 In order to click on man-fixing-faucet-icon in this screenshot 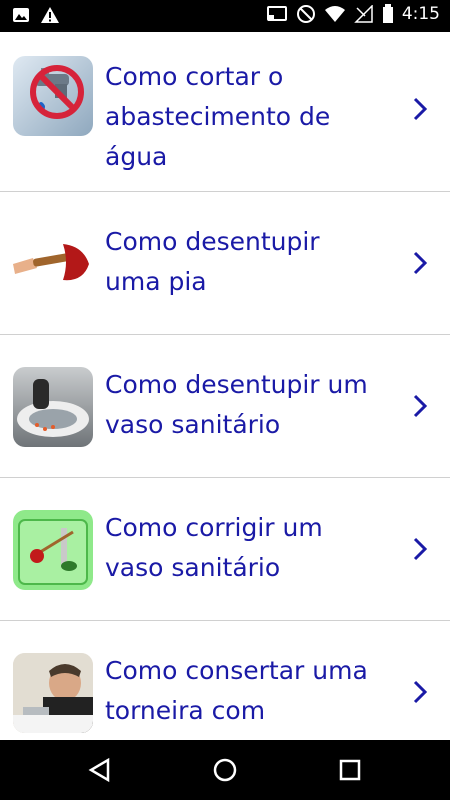, I will do `click(53, 693)`.